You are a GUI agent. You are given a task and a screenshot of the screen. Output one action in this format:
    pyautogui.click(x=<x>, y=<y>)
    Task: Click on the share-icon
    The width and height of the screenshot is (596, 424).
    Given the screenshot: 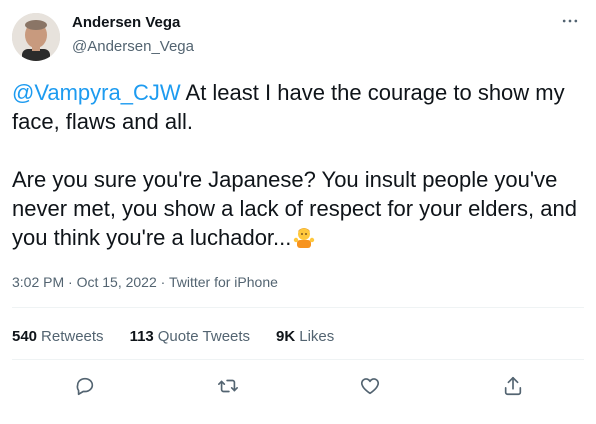 What is the action you would take?
    pyautogui.click(x=513, y=386)
    